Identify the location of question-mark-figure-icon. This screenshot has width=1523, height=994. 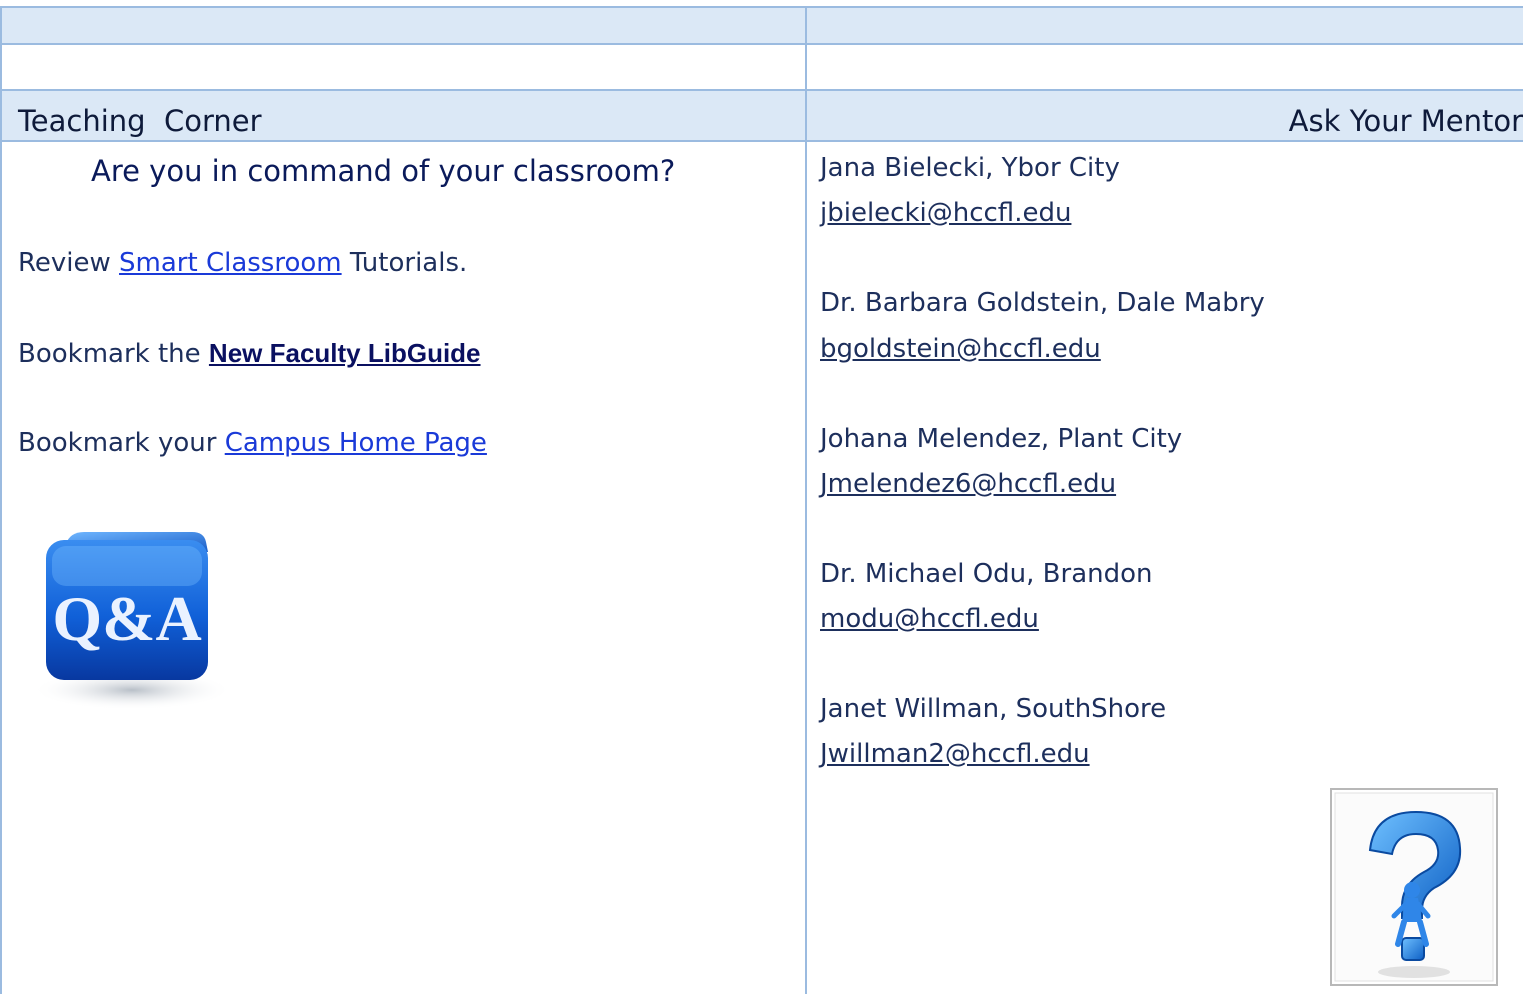
(1414, 888).